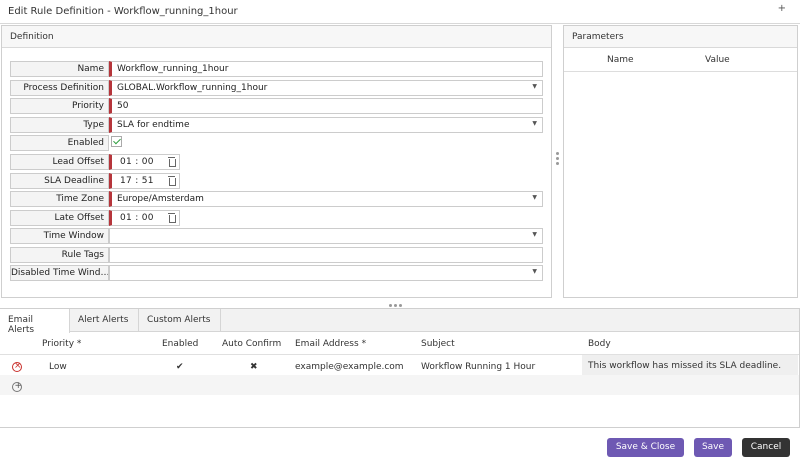  I want to click on time-zone-value: Europe/Amsterdam, so click(160, 199).